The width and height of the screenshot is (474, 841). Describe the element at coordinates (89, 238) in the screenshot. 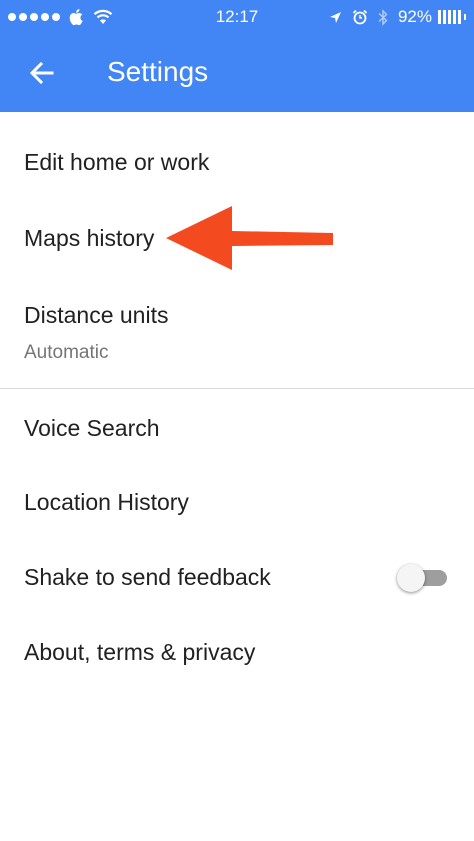

I see `item-label: Maps history` at that location.